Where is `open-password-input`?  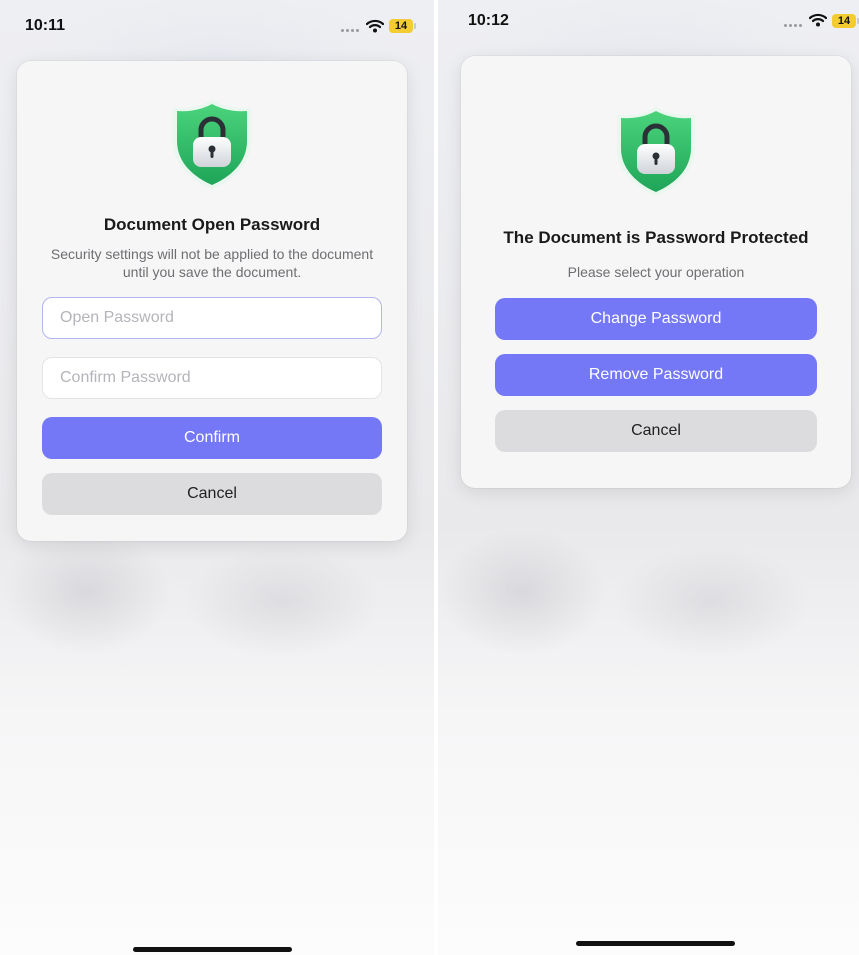
open-password-input is located at coordinates (212, 318).